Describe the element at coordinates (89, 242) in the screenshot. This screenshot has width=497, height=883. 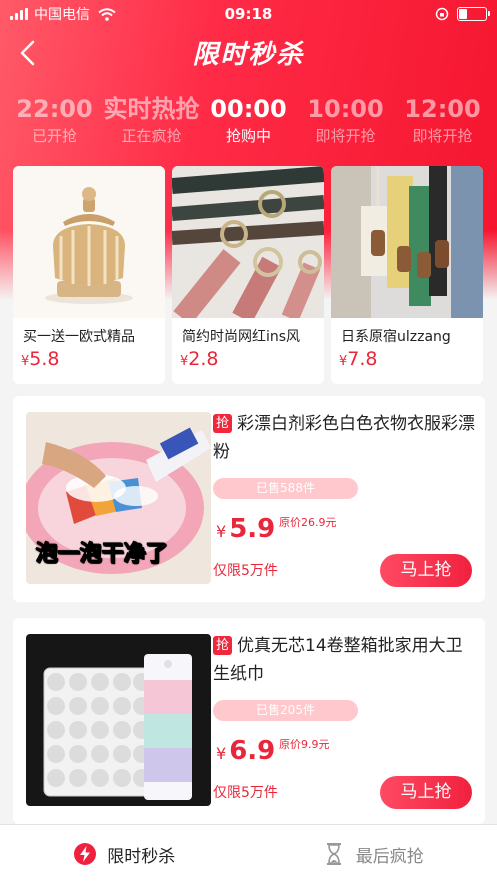
I see `product-image-glass-jar` at that location.